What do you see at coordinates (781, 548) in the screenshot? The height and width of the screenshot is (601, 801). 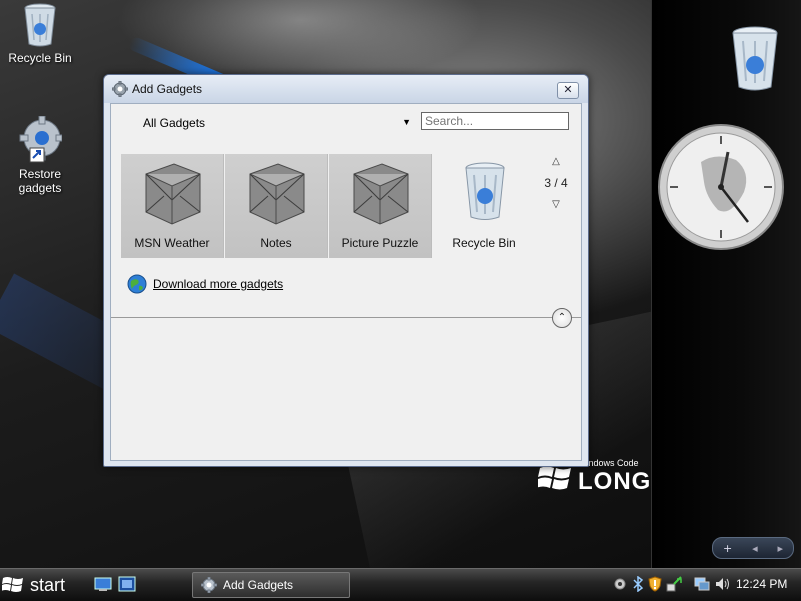 I see `next-gadget-button: ▸` at bounding box center [781, 548].